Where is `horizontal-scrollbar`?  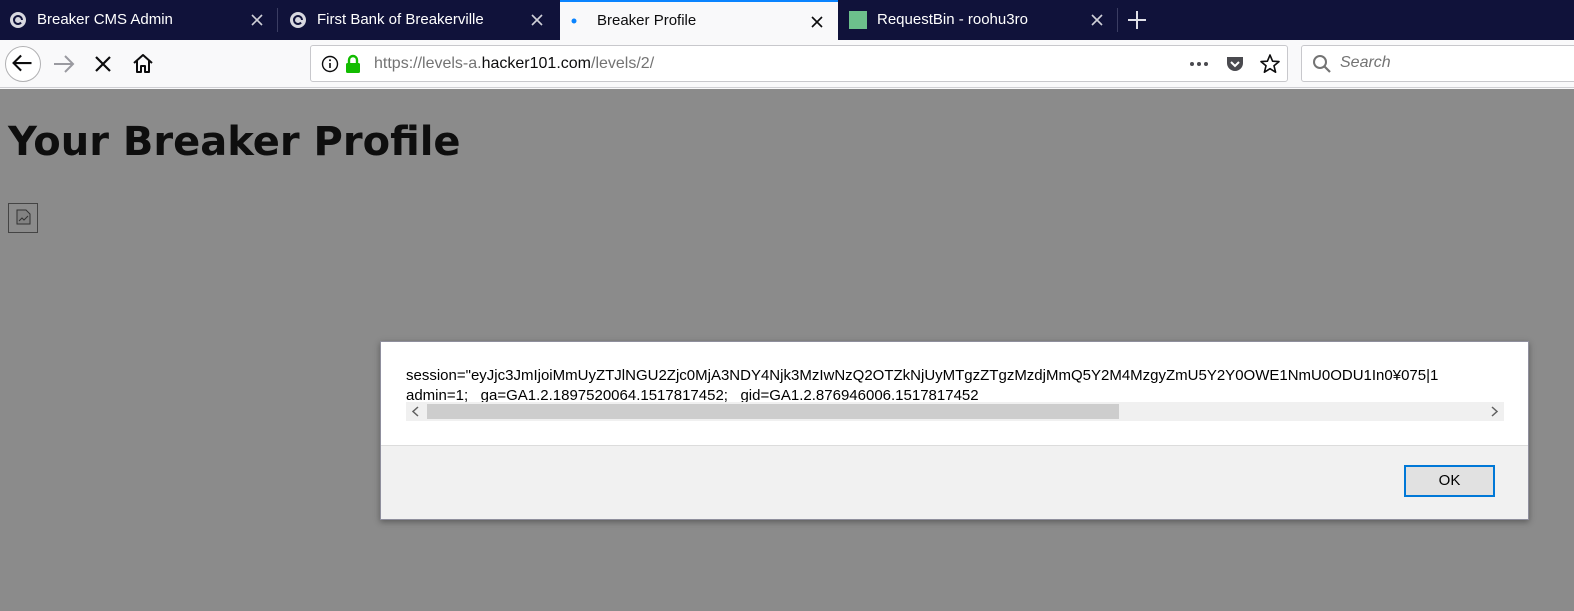
horizontal-scrollbar is located at coordinates (955, 411).